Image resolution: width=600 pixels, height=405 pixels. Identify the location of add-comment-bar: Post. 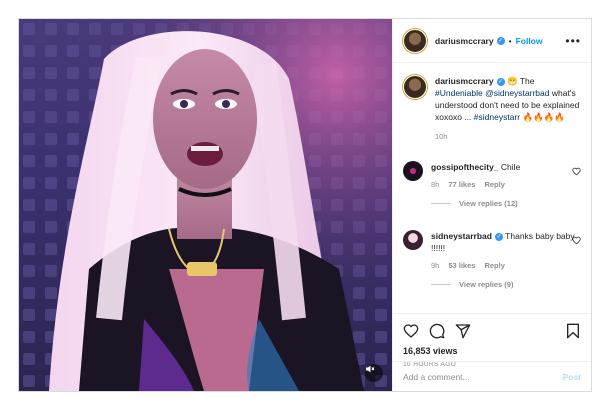
(492, 376).